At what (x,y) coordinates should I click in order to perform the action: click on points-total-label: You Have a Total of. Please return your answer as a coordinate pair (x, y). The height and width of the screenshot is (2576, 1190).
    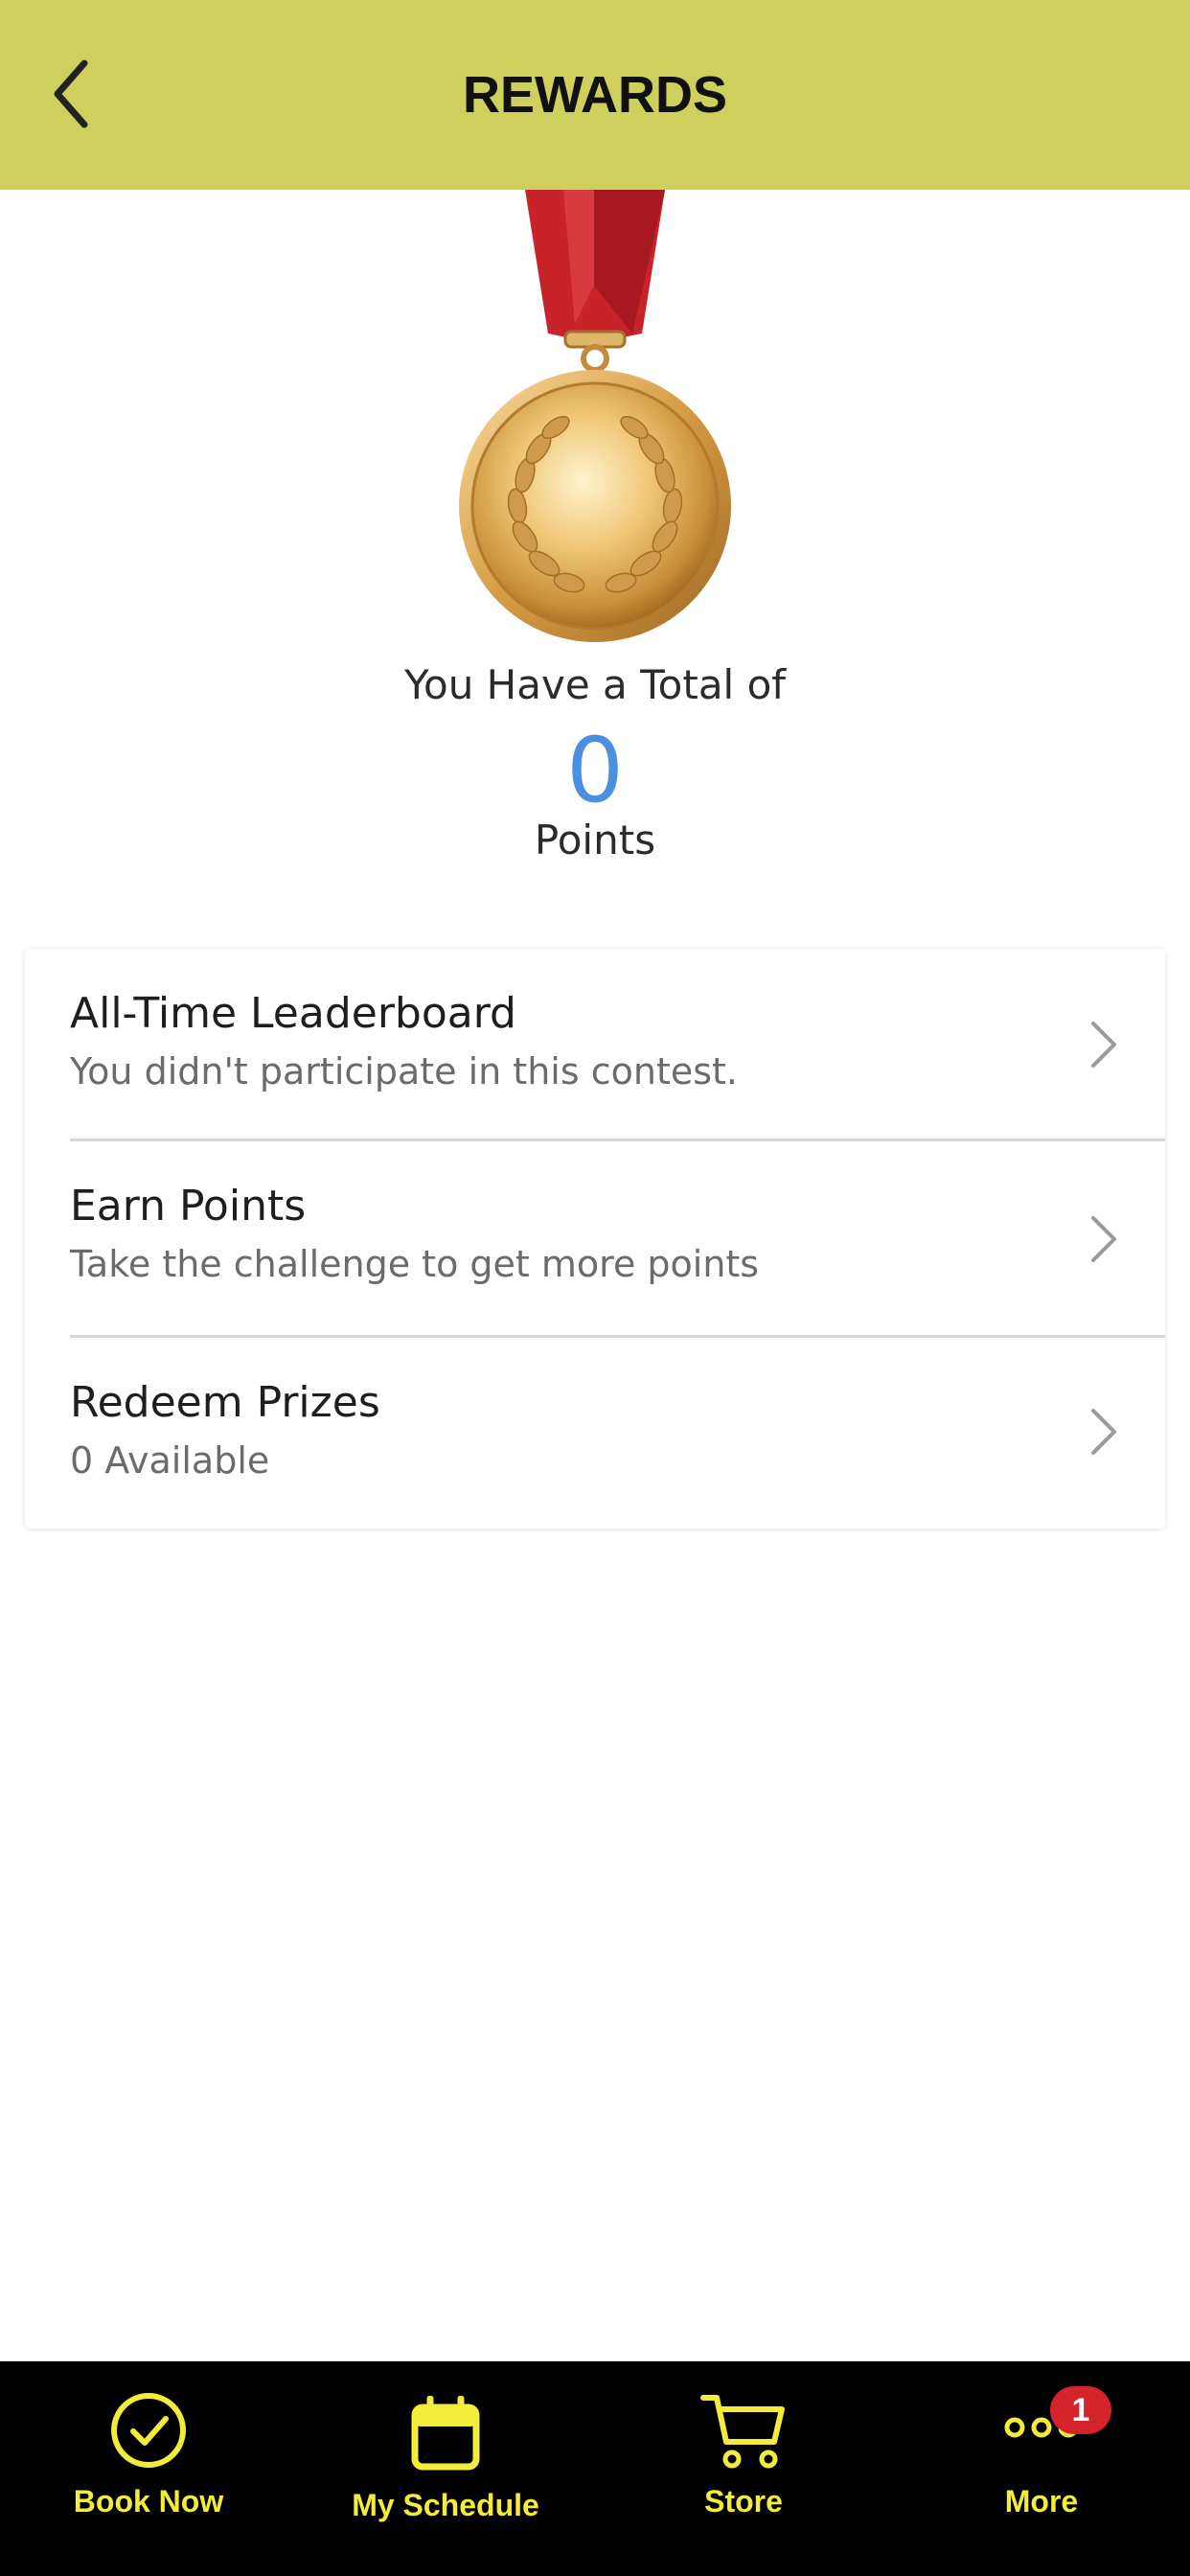
    Looking at the image, I should click on (595, 684).